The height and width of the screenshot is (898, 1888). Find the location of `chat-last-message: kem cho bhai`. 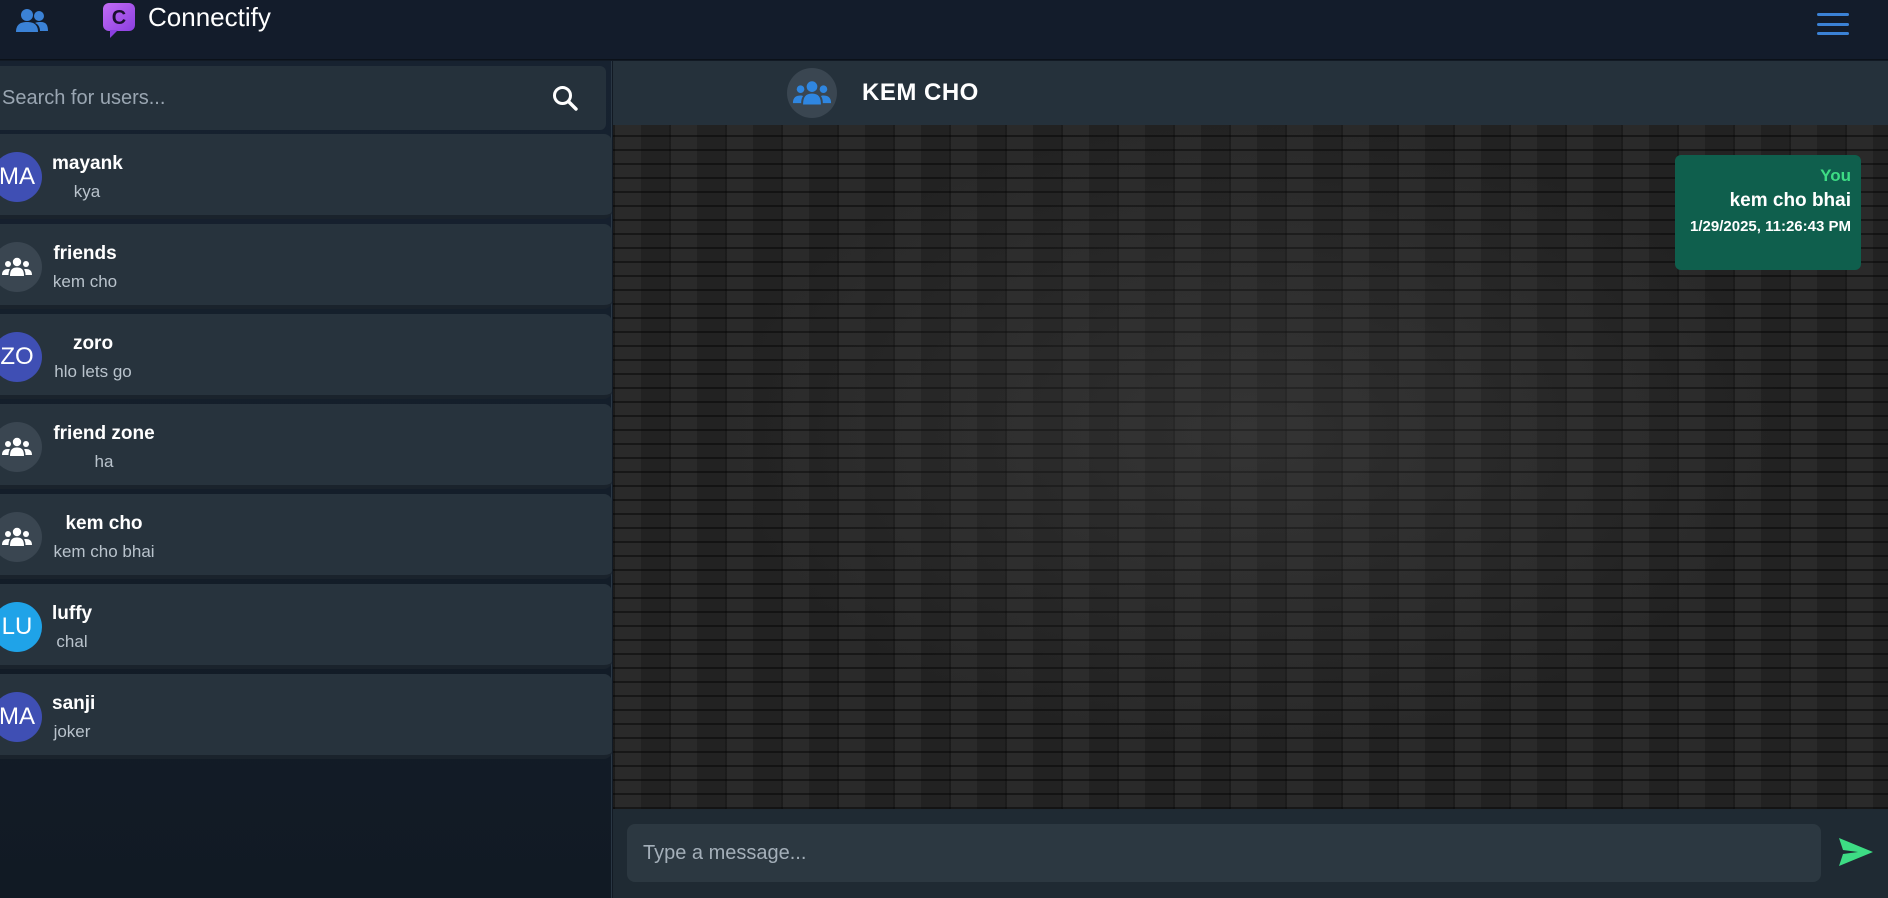

chat-last-message: kem cho bhai is located at coordinates (104, 551).